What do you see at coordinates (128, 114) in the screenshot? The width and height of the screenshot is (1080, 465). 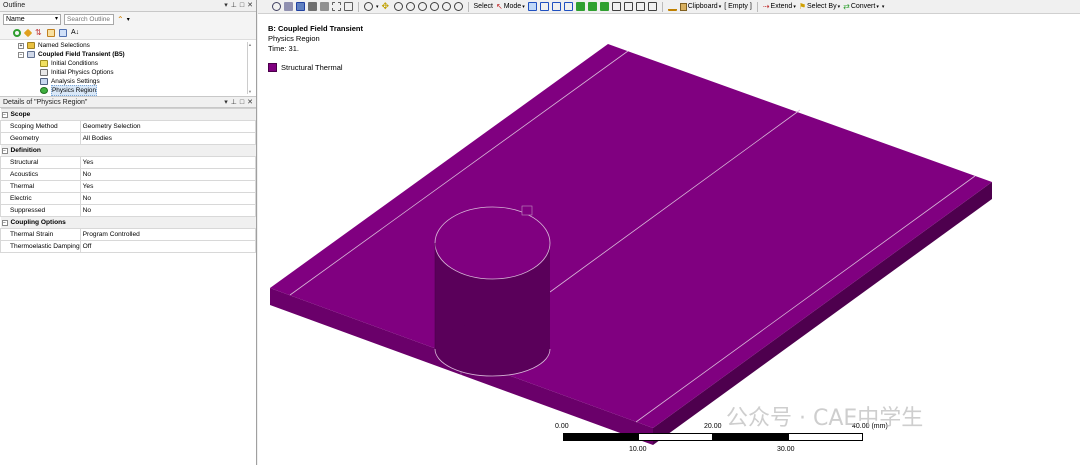 I see `details-section-header: − Scope` at bounding box center [128, 114].